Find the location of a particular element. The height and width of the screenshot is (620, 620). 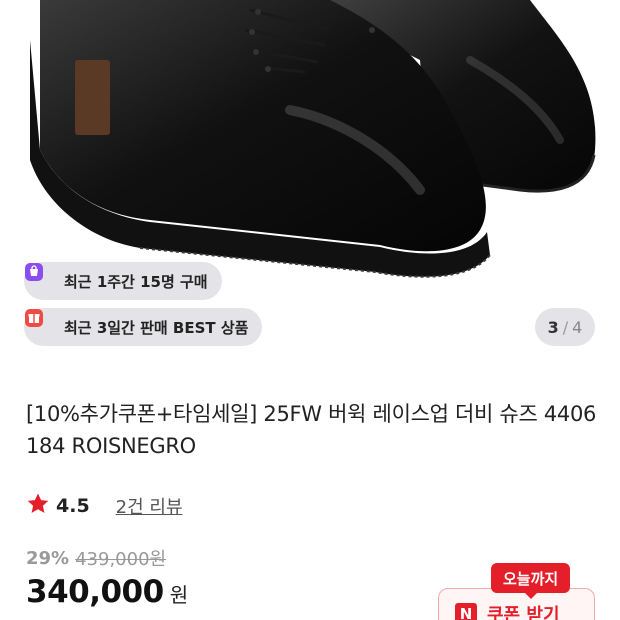

shopping-bag-icon is located at coordinates (40, 277).